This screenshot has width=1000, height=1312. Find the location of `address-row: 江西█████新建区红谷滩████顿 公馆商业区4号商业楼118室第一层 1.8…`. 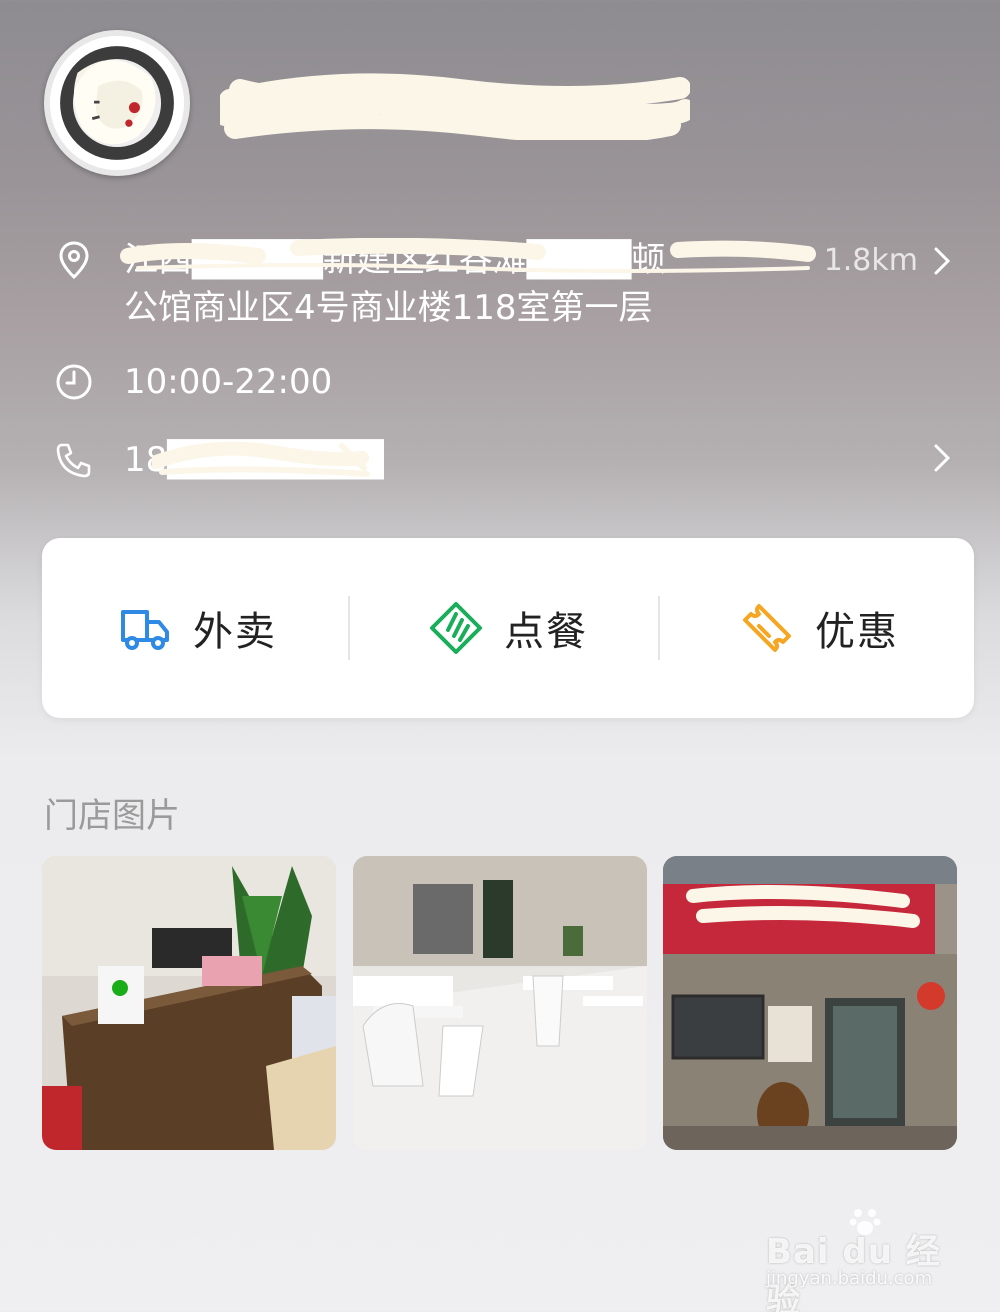

address-row: 江西█████新建区红谷滩████顿 公馆商业区4号商业楼118室第一层 1.8… is located at coordinates (500, 286).